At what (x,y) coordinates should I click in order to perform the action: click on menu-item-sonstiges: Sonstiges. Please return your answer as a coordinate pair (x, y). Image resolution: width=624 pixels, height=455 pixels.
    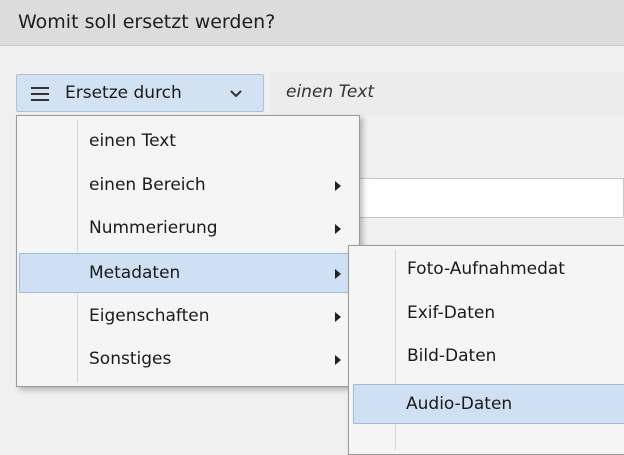
    Looking at the image, I should click on (188, 360).